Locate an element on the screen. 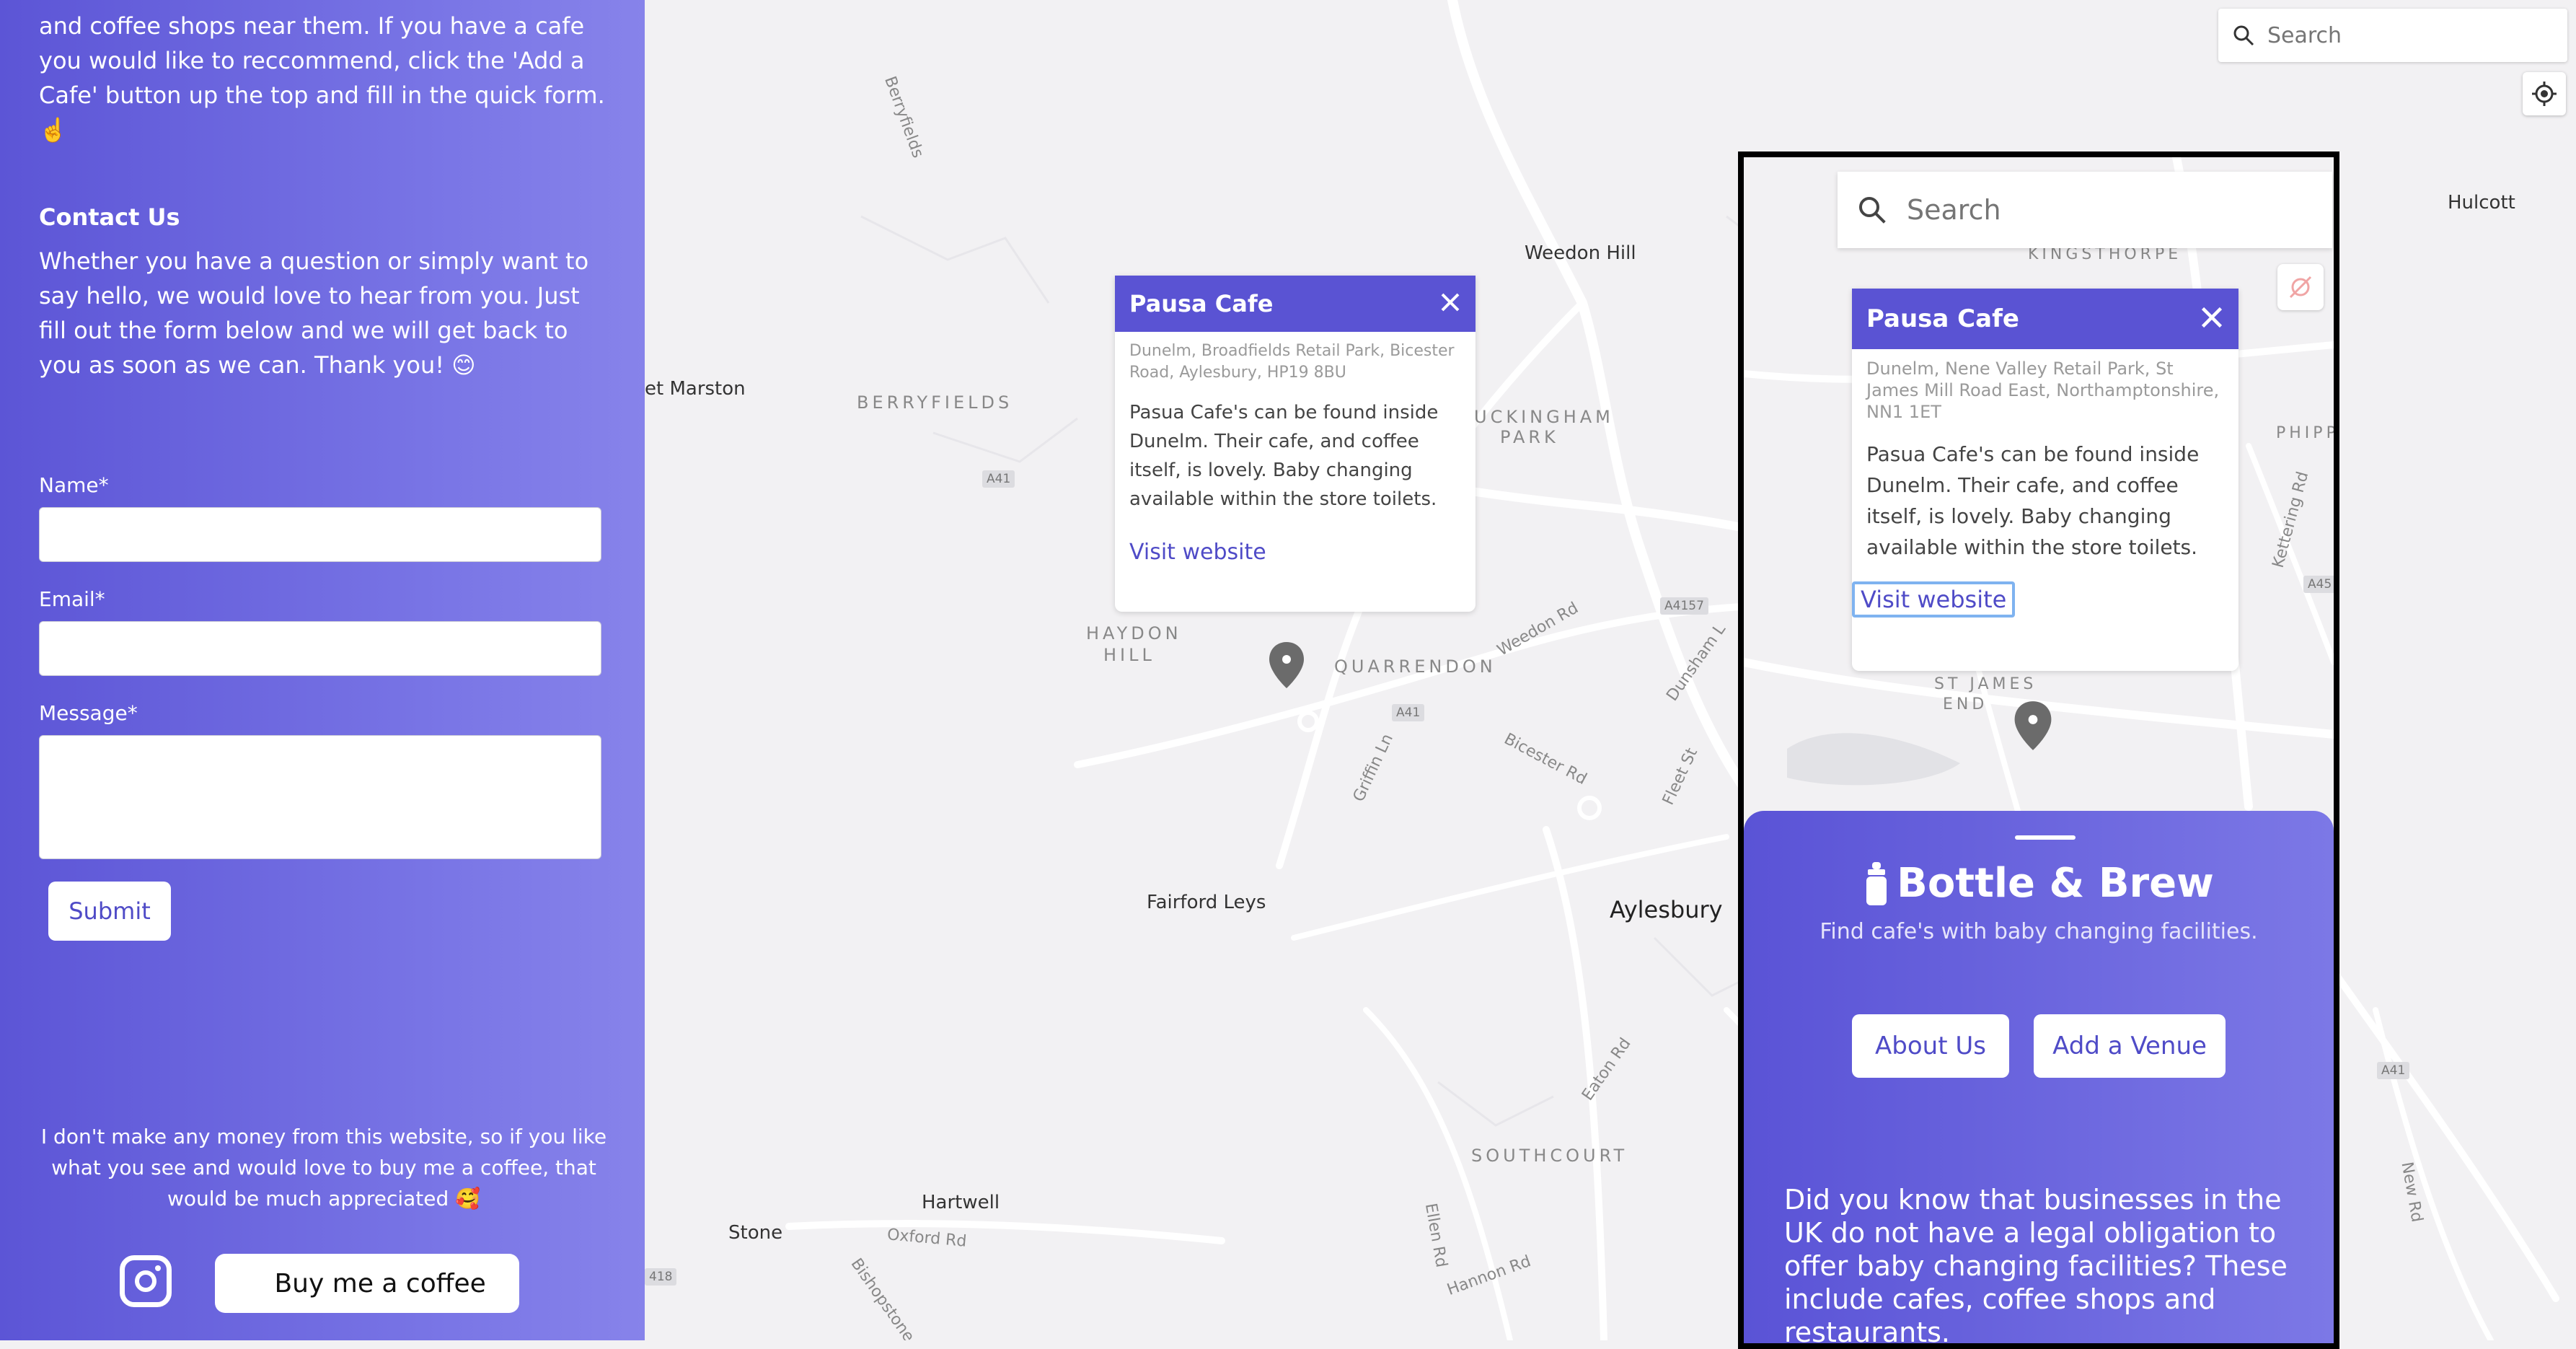 Image resolution: width=2576 pixels, height=1349 pixels. crosshair-icon is located at coordinates (2544, 94).